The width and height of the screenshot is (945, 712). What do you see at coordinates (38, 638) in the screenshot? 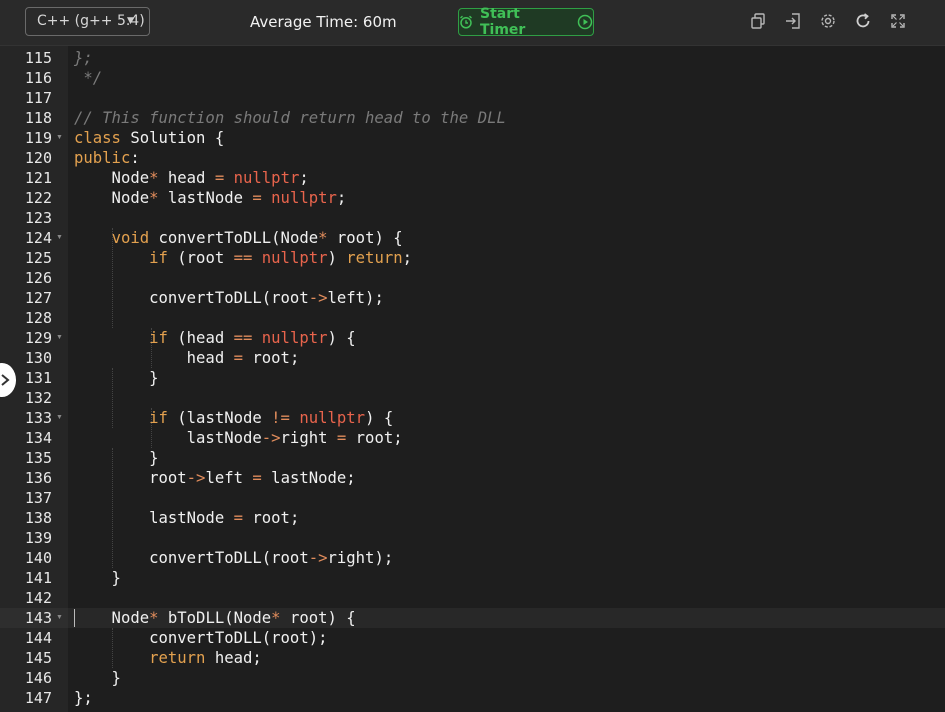
I see `line-number: 144` at bounding box center [38, 638].